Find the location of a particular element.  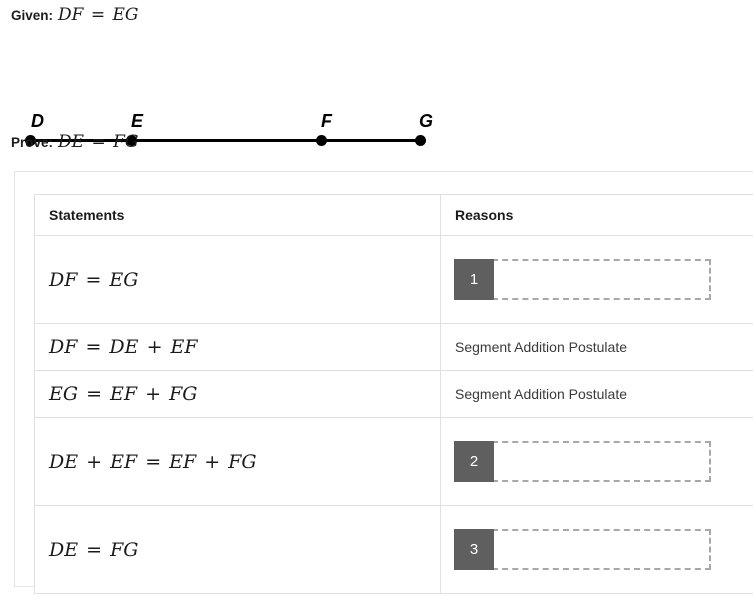

statement-expression: EG = EF + FG is located at coordinates (123, 394).